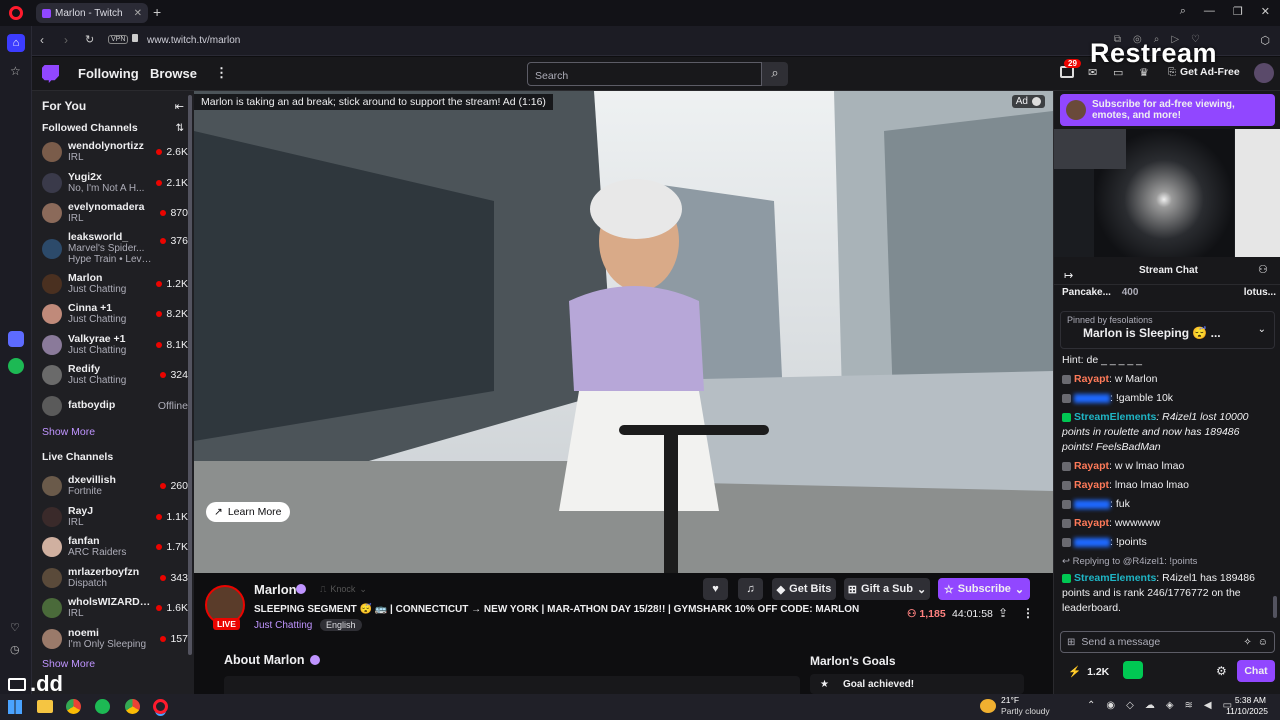 The width and height of the screenshot is (1280, 720). I want to click on chat-scrollbar, so click(1275, 607).